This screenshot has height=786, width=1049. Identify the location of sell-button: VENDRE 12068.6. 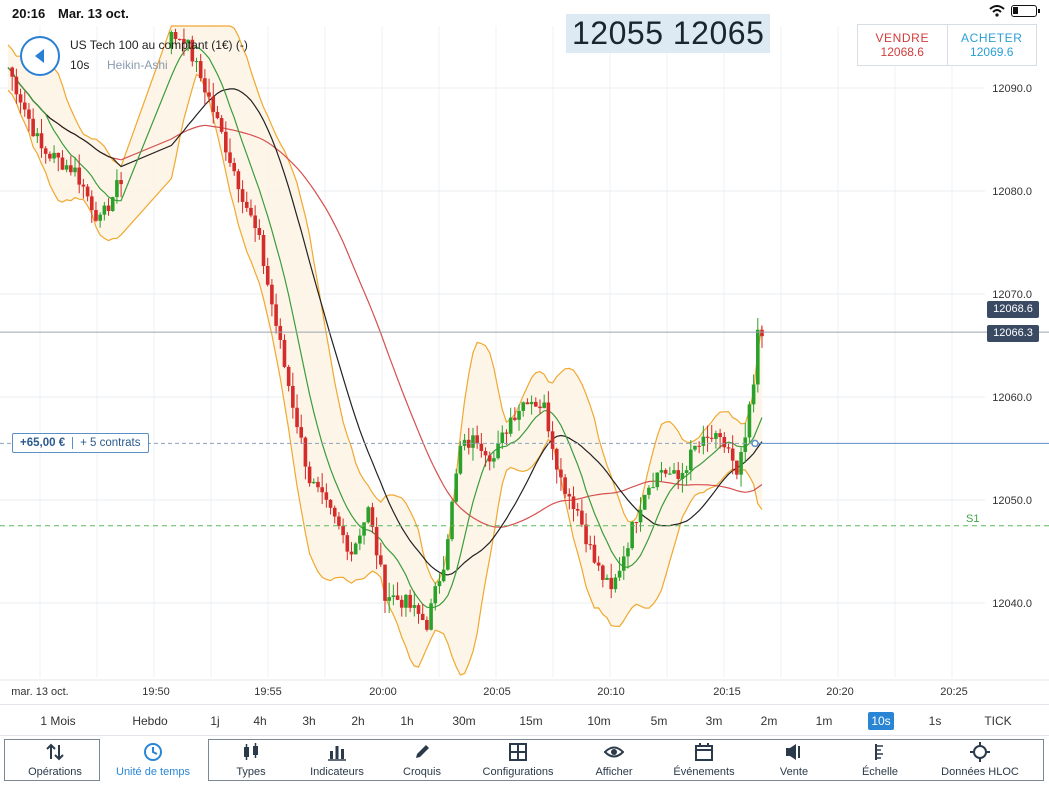
(902, 45).